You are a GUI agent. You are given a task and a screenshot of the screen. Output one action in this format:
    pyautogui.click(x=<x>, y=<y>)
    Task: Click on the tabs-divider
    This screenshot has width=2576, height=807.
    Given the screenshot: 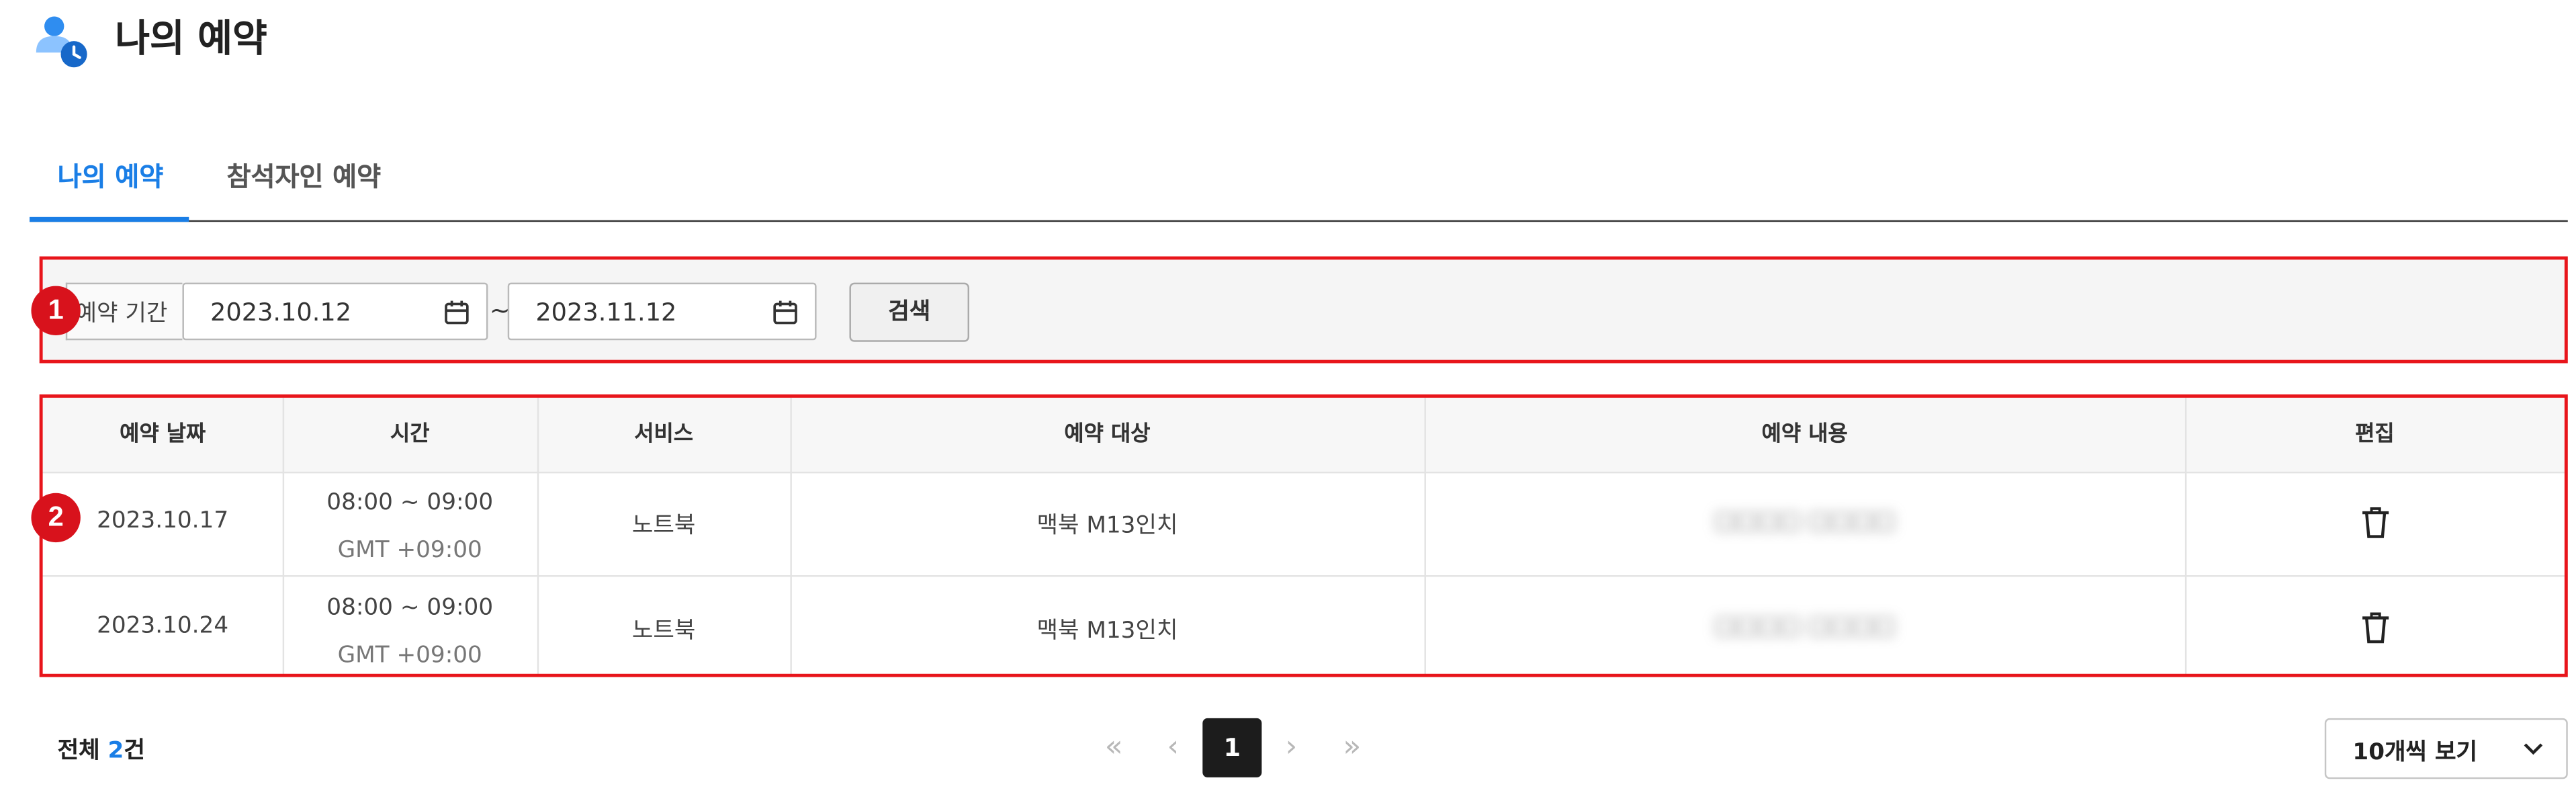 What is the action you would take?
    pyautogui.click(x=1299, y=221)
    